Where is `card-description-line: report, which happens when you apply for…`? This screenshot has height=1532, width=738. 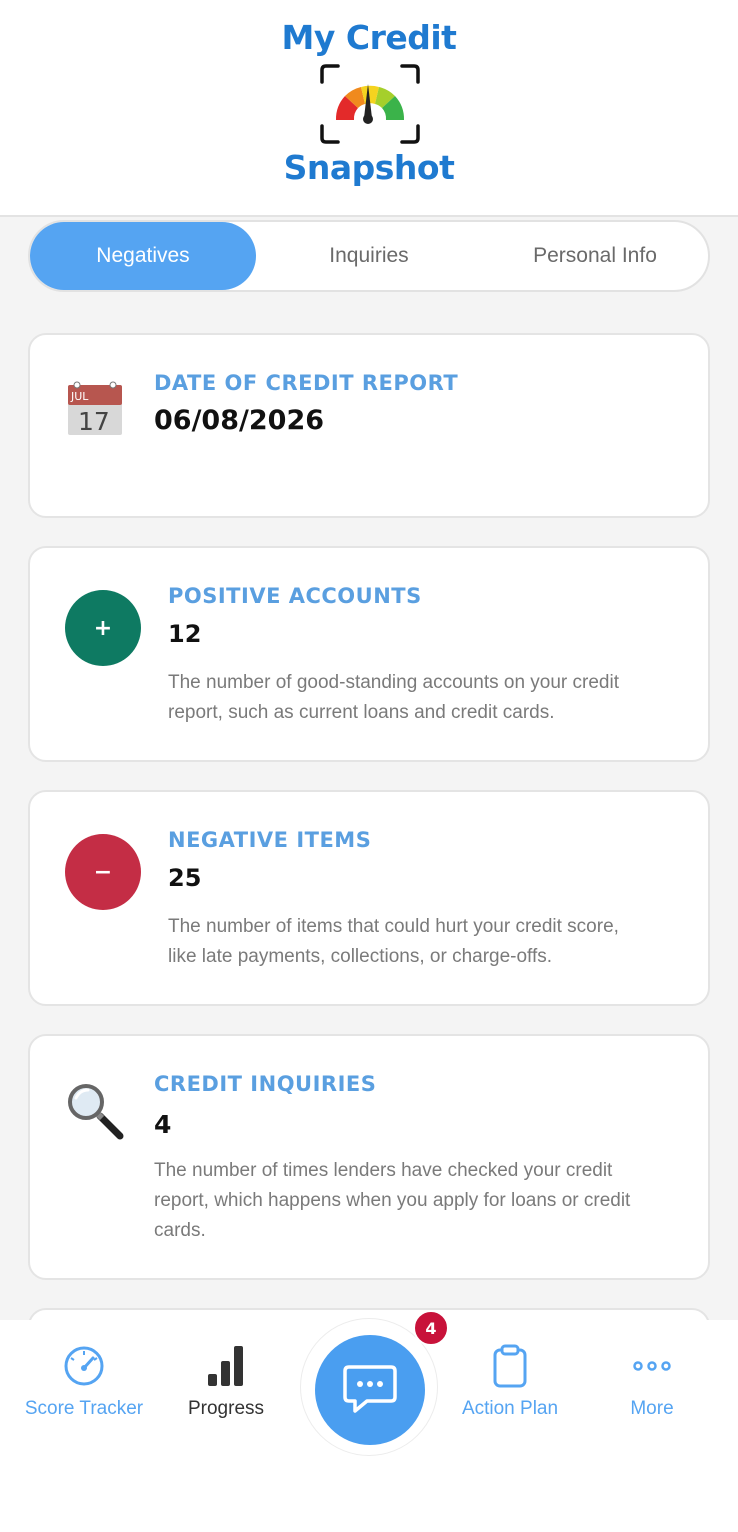
card-description-line: report, which happens when you apply for… is located at coordinates (392, 1200).